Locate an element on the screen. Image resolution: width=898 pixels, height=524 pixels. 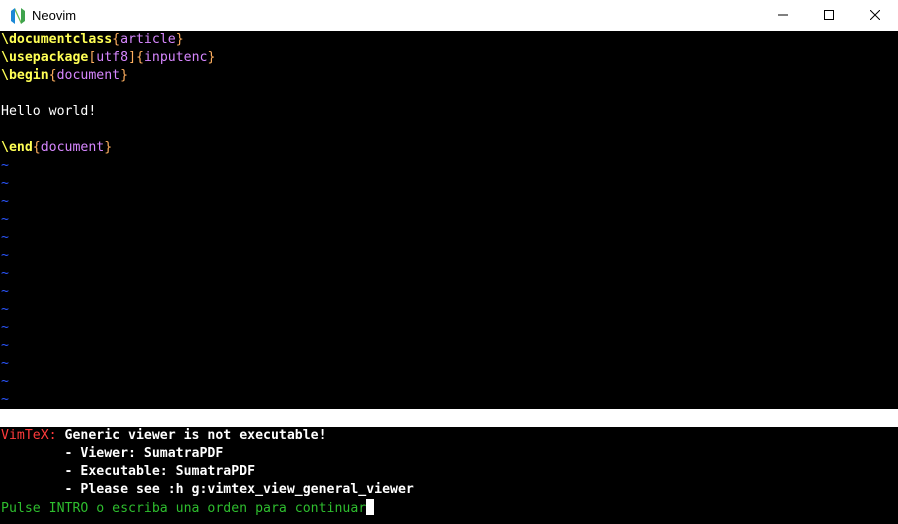
bracket: ] is located at coordinates (132, 57).